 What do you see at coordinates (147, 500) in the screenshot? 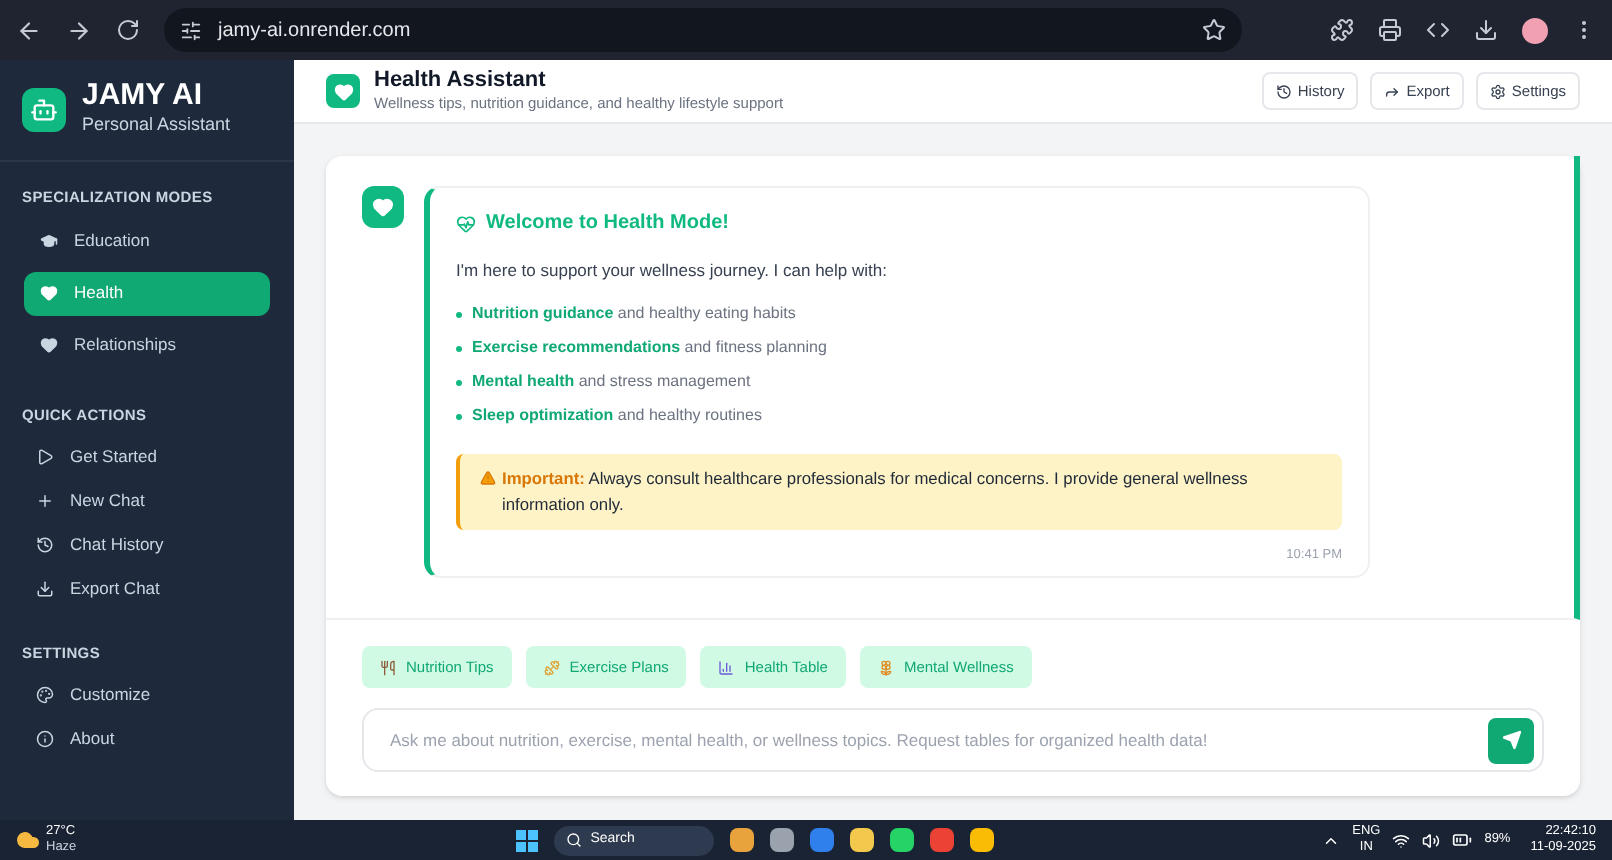
I see `sidebar-item: New Chat` at bounding box center [147, 500].